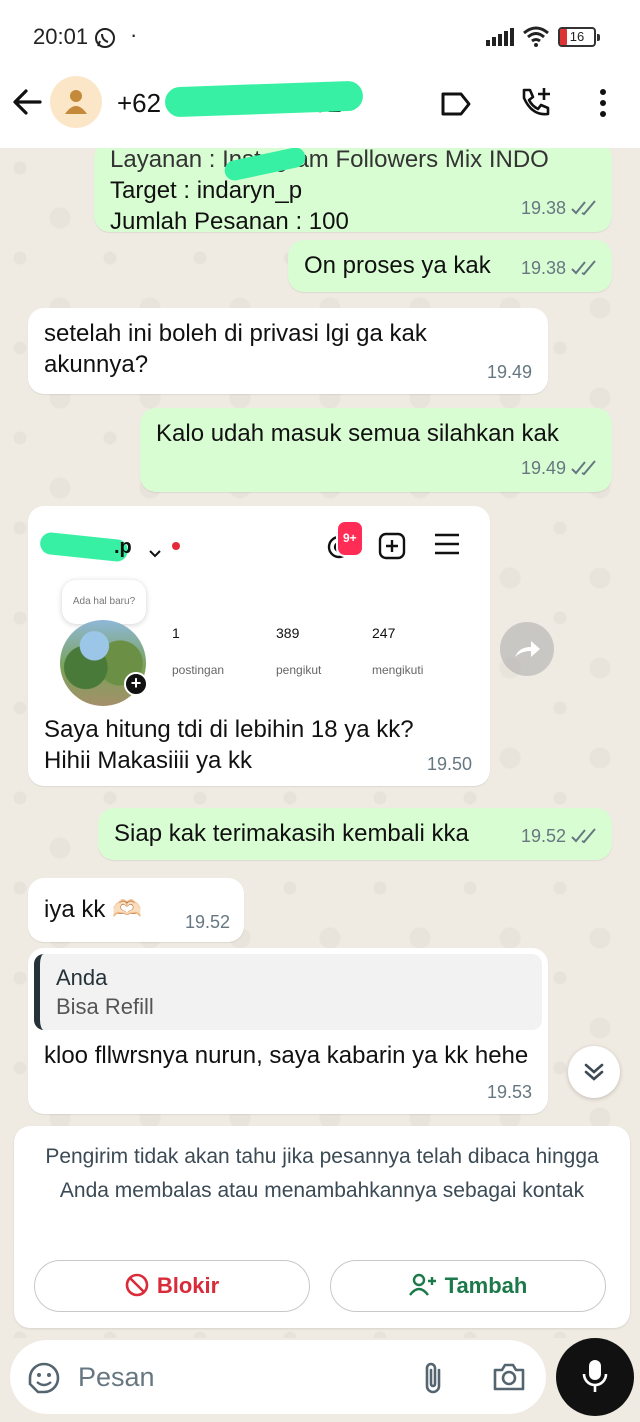 This screenshot has height=1422, width=640. What do you see at coordinates (392, 550) in the screenshot?
I see `create-post-icon` at bounding box center [392, 550].